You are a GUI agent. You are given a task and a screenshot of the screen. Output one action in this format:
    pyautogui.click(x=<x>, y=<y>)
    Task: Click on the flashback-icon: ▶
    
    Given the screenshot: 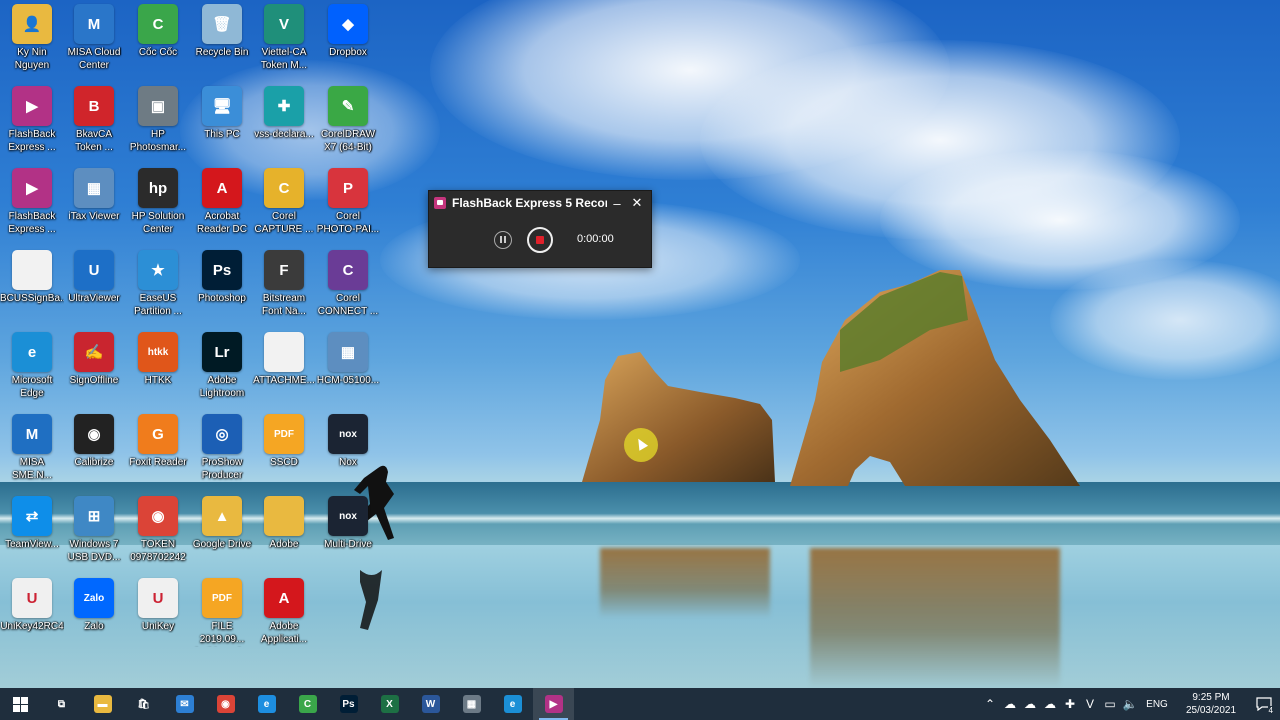 What is the action you would take?
    pyautogui.click(x=32, y=106)
    